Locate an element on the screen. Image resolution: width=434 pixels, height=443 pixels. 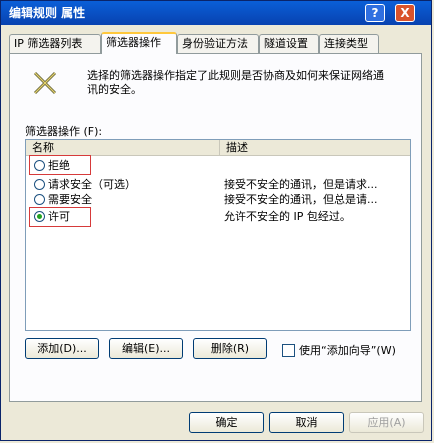
item-name: 请求安全（可选） is located at coordinates (92, 184).